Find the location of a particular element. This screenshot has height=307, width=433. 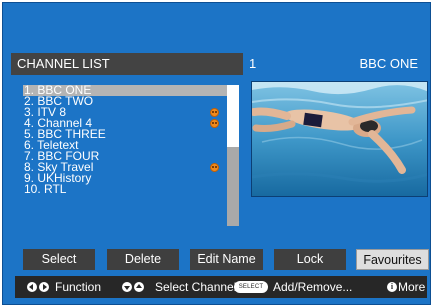

select-key-icon: SELECT is located at coordinates (251, 287).